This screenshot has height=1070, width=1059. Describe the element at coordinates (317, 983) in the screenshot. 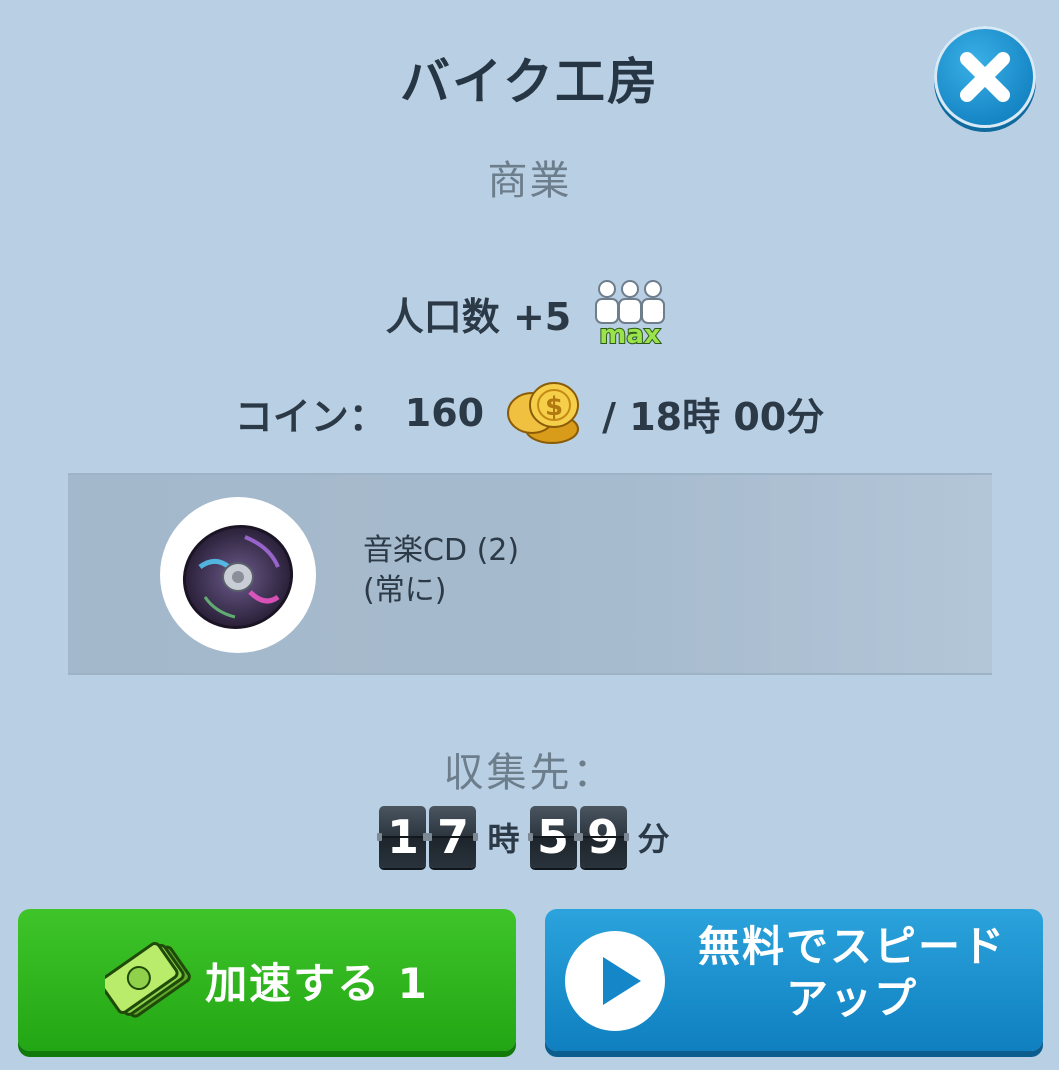

I see `speed-up-label: 加速する 1` at that location.